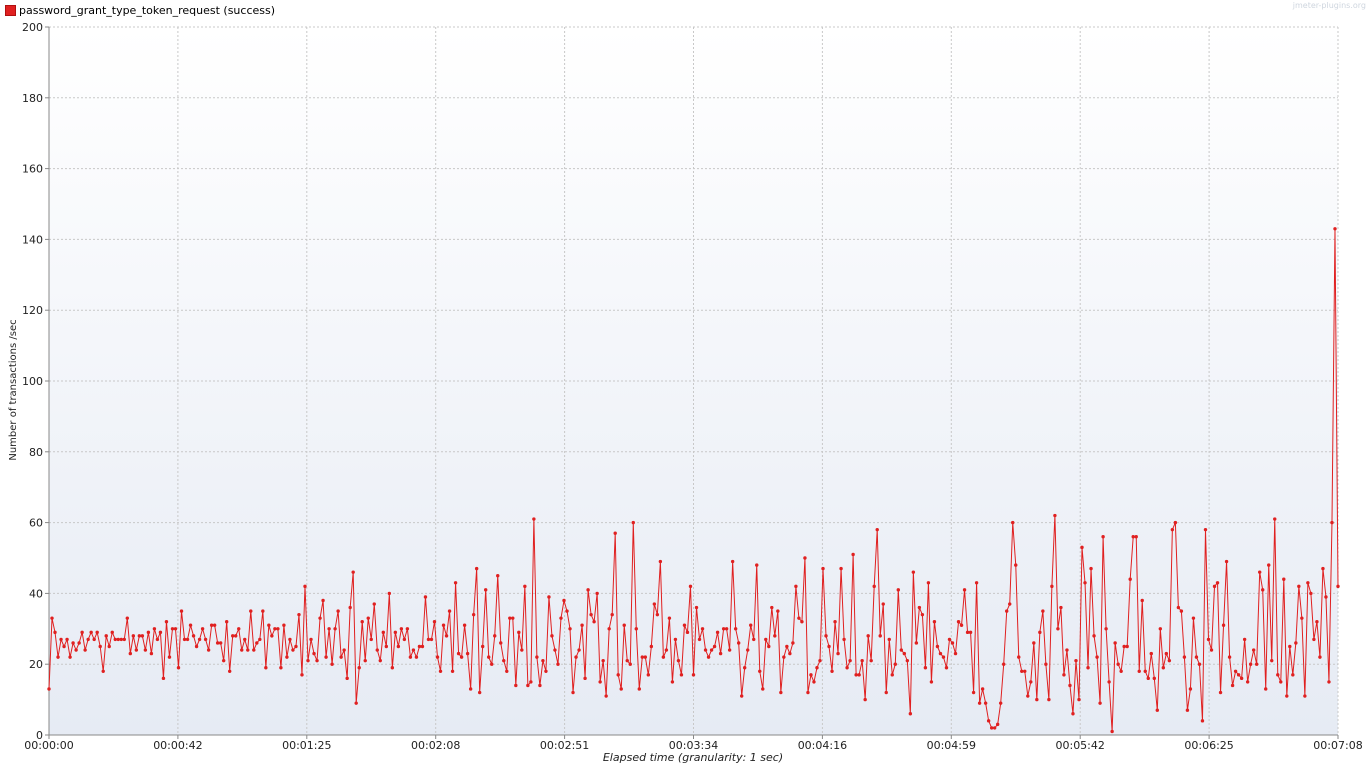  Describe the element at coordinates (951, 745) in the screenshot. I see `x-tick-label: 00:04:59` at that location.